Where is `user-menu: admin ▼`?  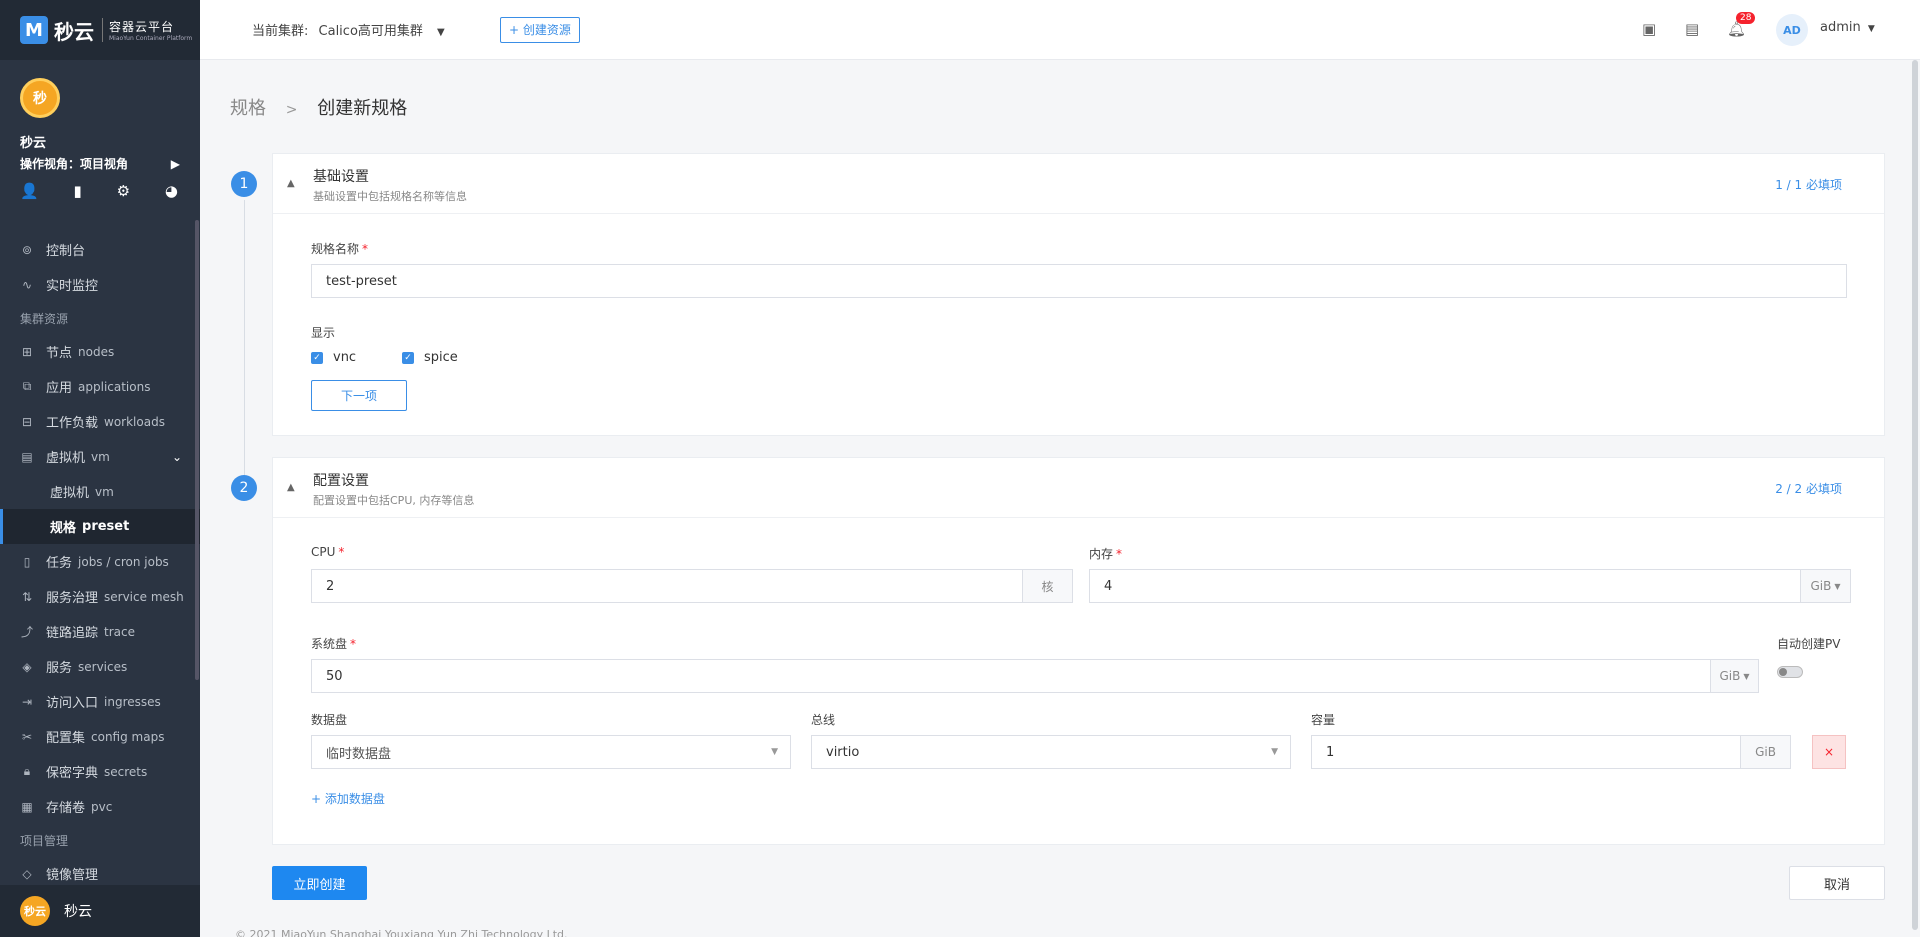
user-menu: admin ▼ is located at coordinates (1847, 27).